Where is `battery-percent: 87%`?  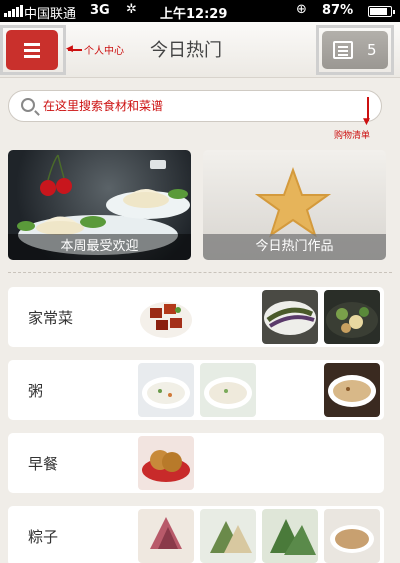 battery-percent: 87% is located at coordinates (338, 10).